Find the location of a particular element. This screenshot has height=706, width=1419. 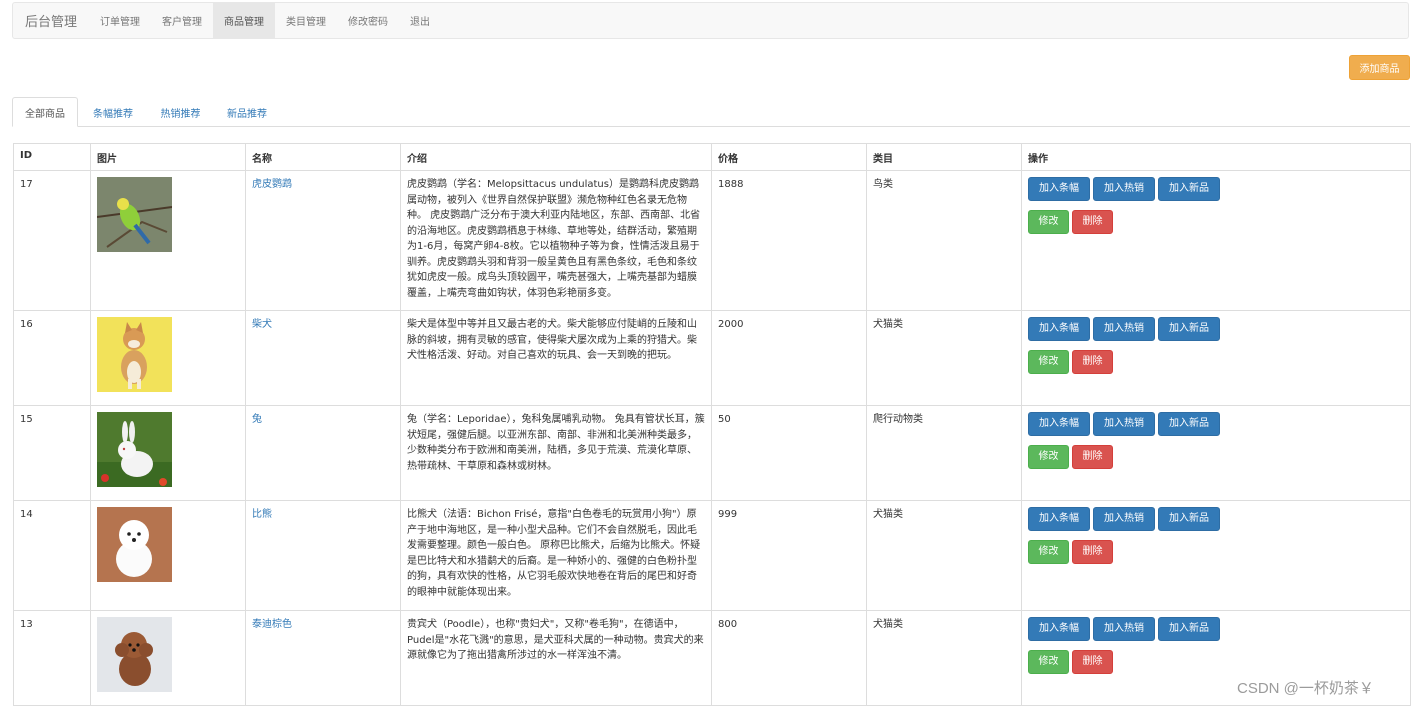

cell-name: 柴犬 is located at coordinates (323, 358).